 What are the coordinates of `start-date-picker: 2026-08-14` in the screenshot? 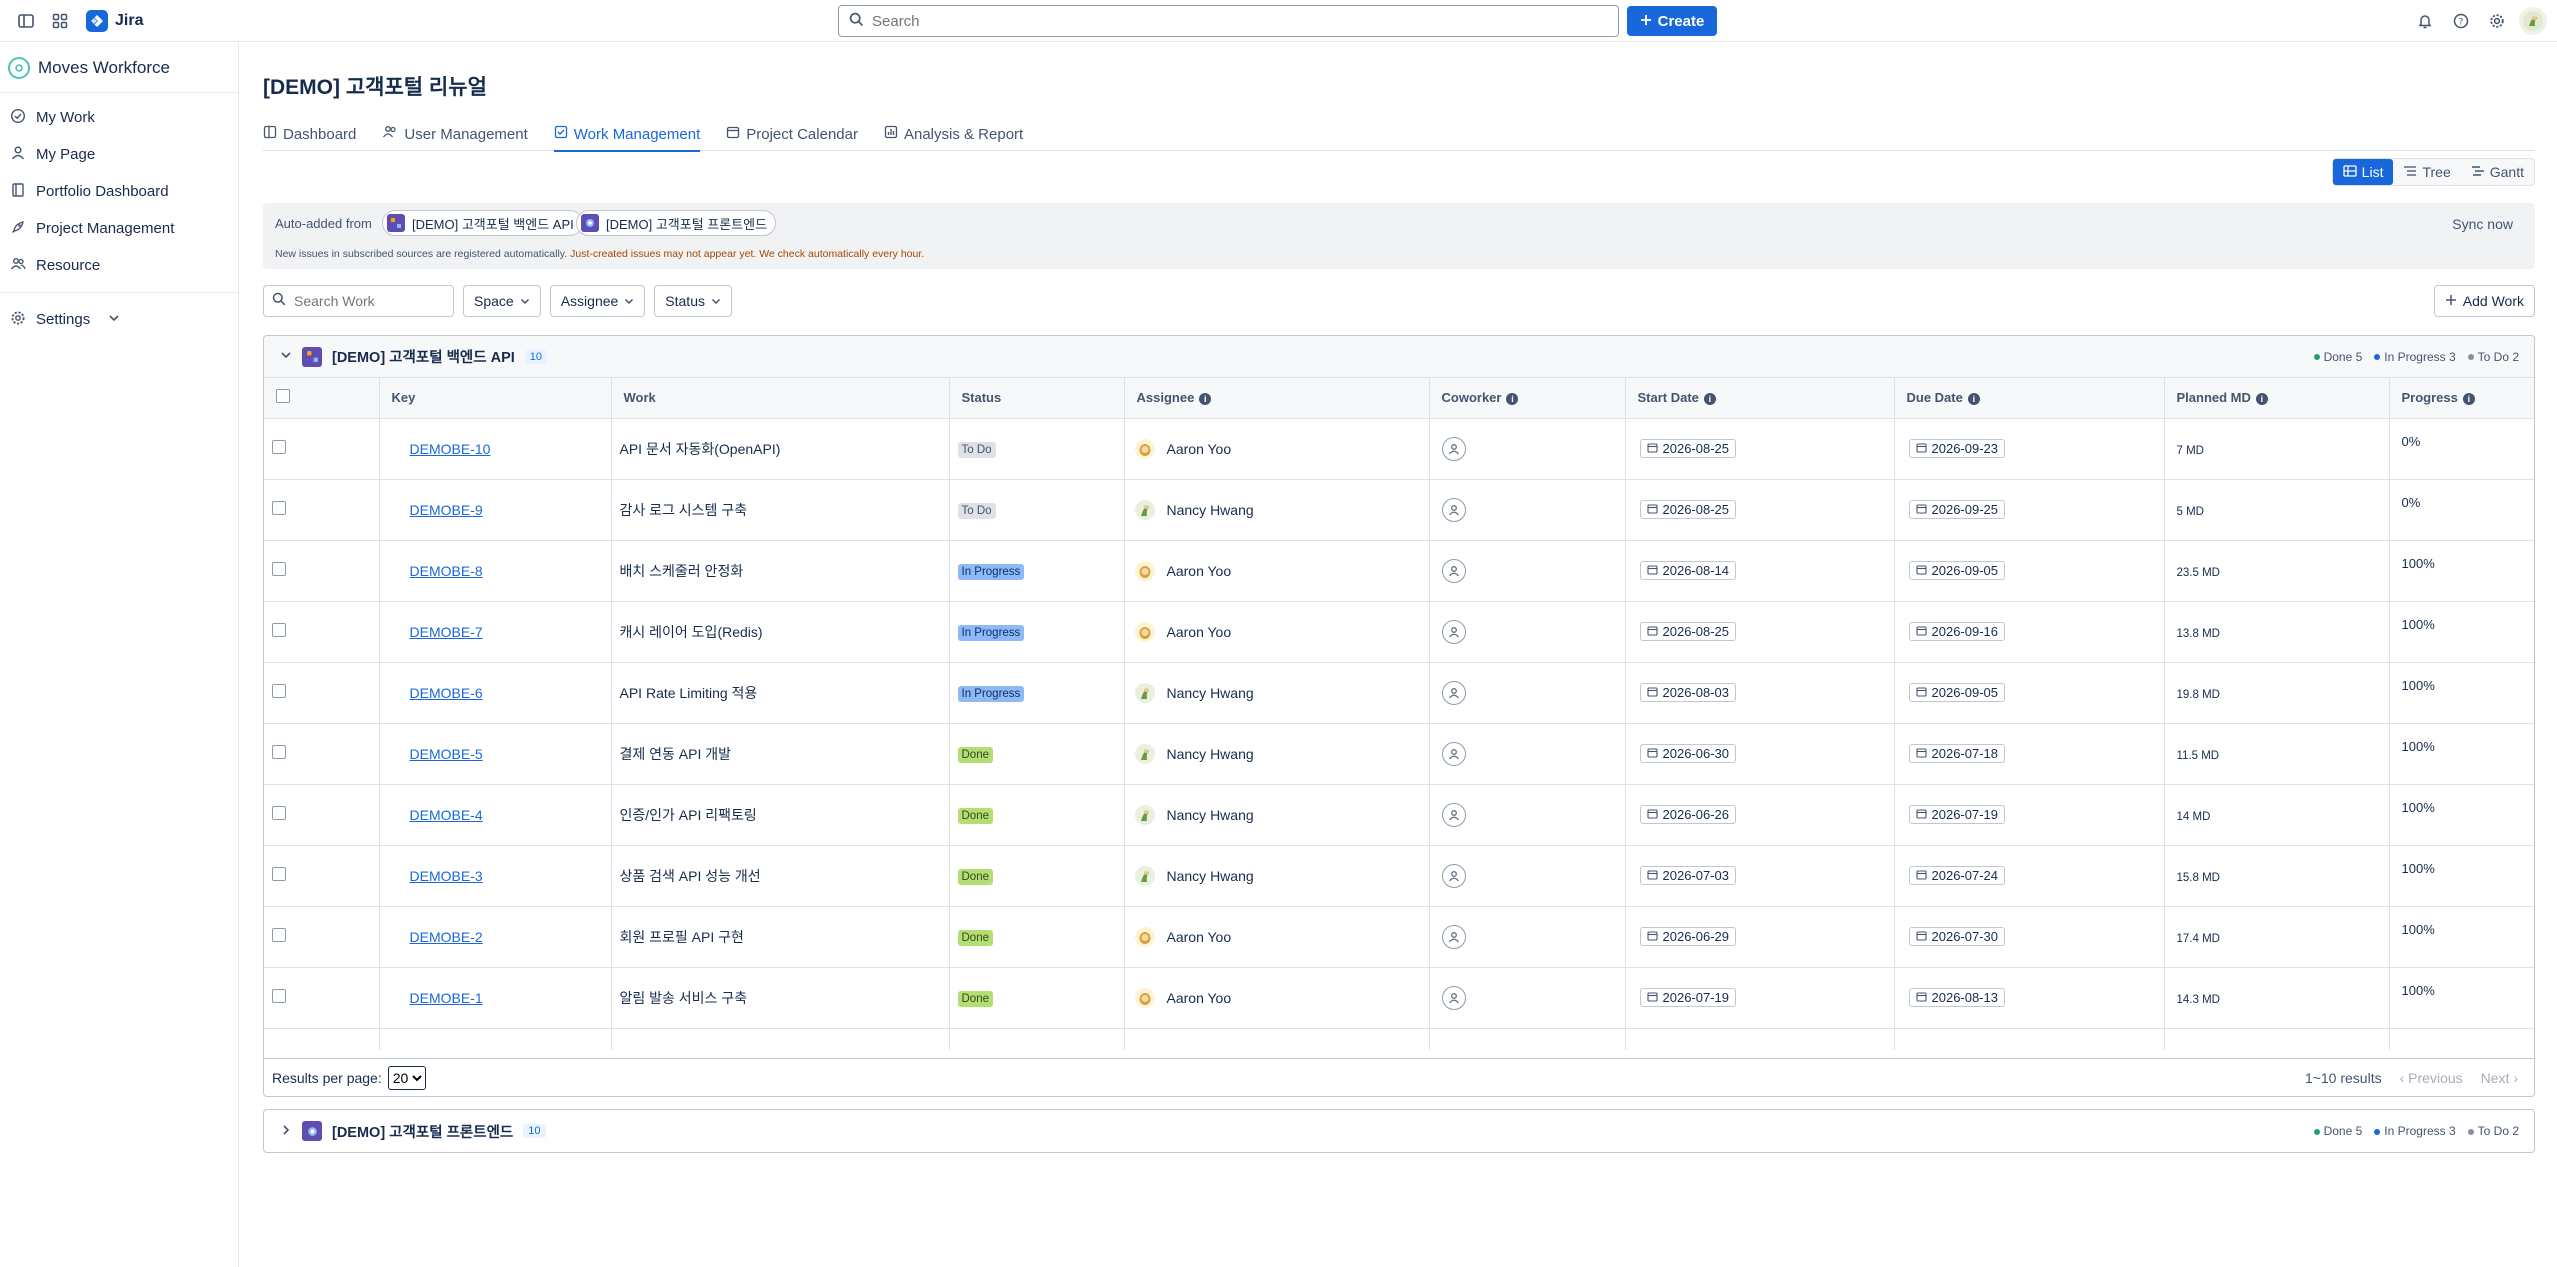 It's located at (1687, 570).